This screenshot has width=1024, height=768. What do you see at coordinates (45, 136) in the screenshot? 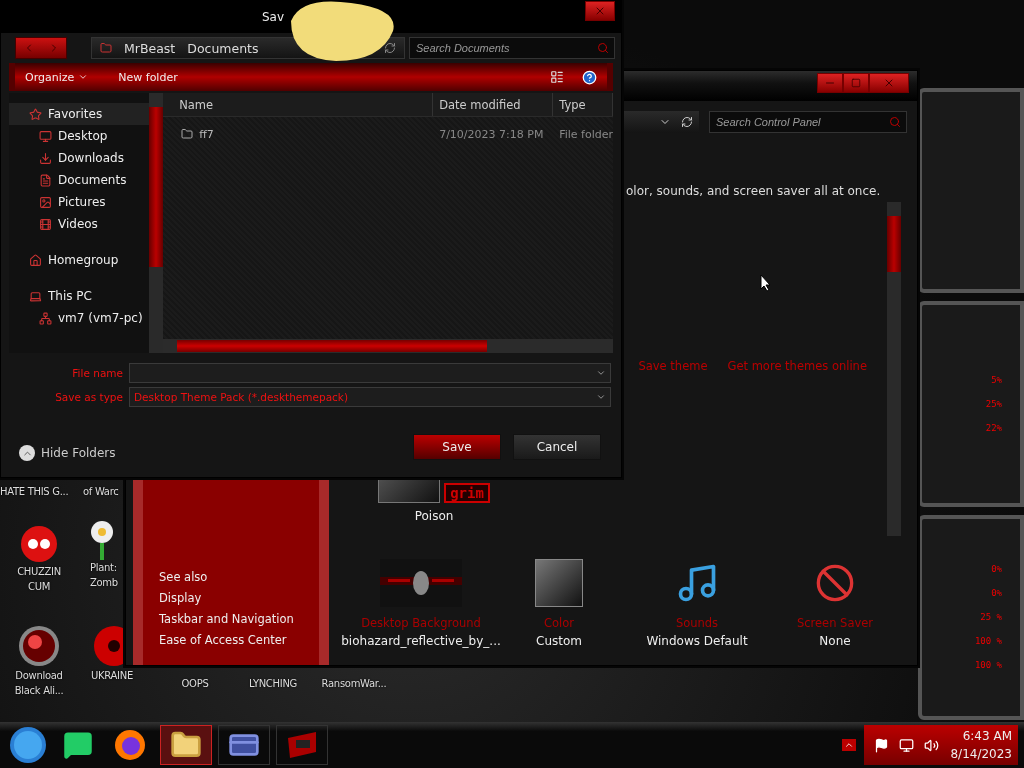
I see `desktop-icon` at bounding box center [45, 136].